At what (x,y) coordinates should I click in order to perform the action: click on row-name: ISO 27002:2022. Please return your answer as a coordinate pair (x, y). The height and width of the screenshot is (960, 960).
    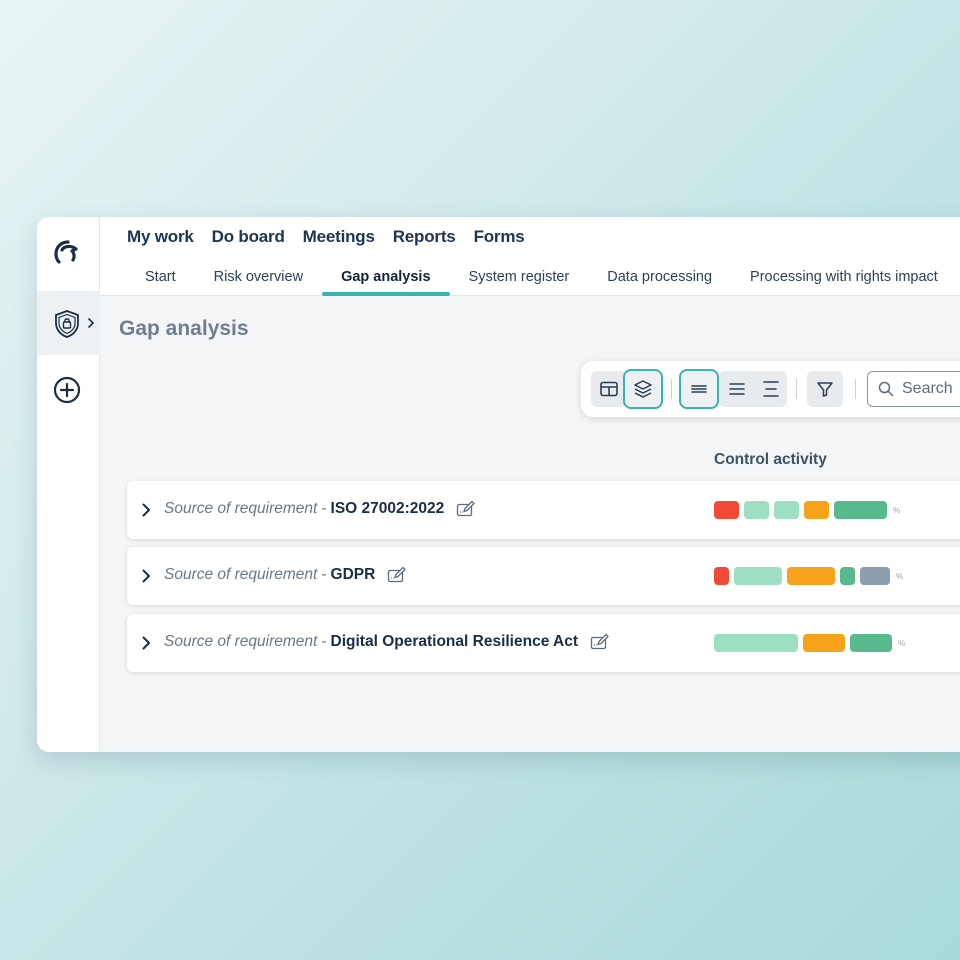
    Looking at the image, I should click on (387, 508).